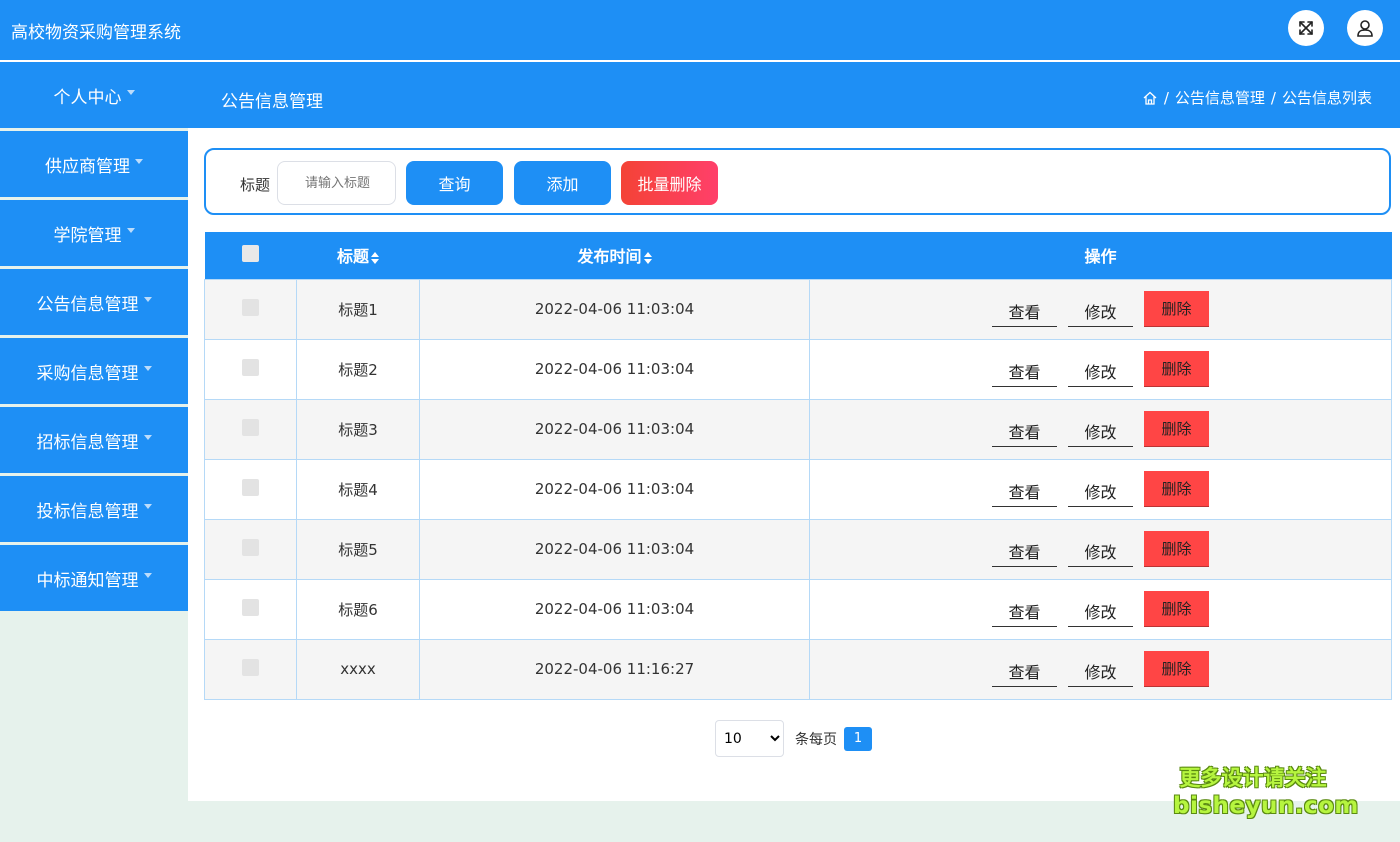  I want to click on sidebar-item-college: 学院管理, so click(94, 233).